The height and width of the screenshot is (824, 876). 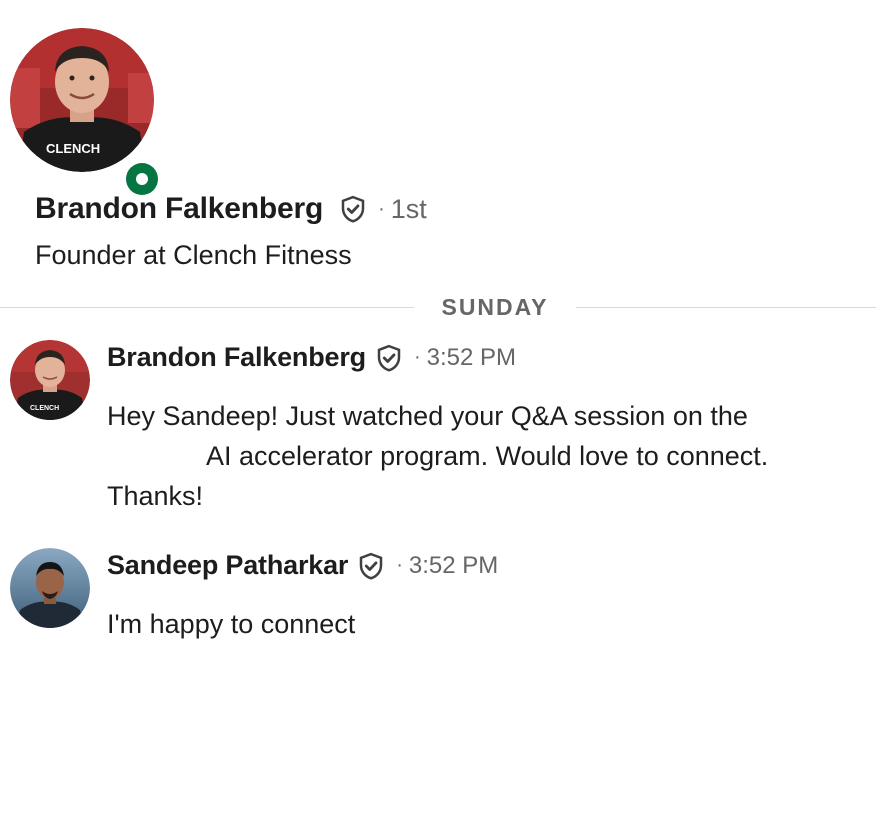 I want to click on message-avatar-sandeep, so click(x=50, y=588).